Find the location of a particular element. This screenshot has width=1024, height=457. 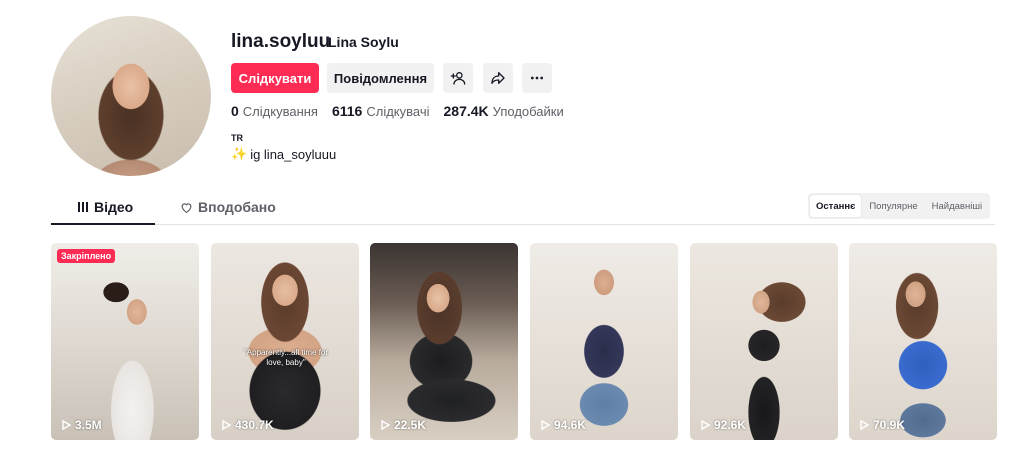

profile-username: lina.soyluu is located at coordinates (281, 41).